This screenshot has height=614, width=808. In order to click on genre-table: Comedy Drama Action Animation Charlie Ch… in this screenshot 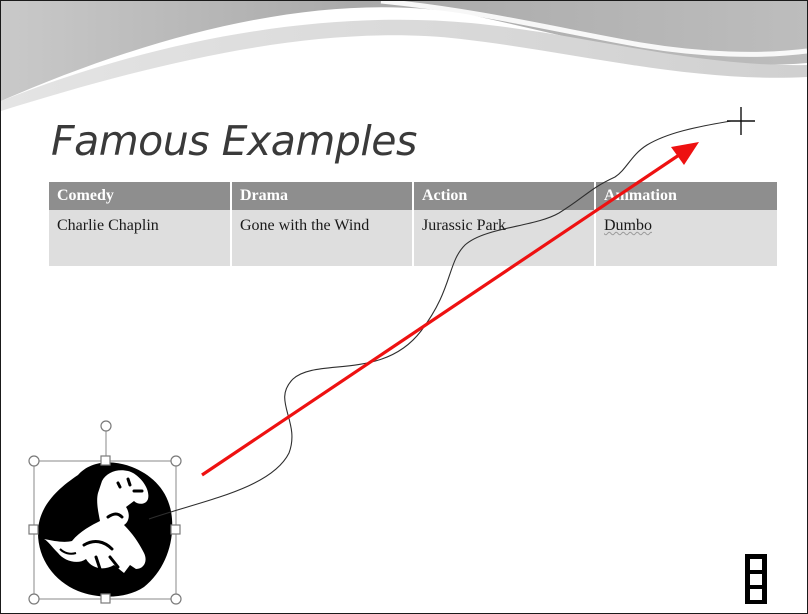, I will do `click(413, 224)`.